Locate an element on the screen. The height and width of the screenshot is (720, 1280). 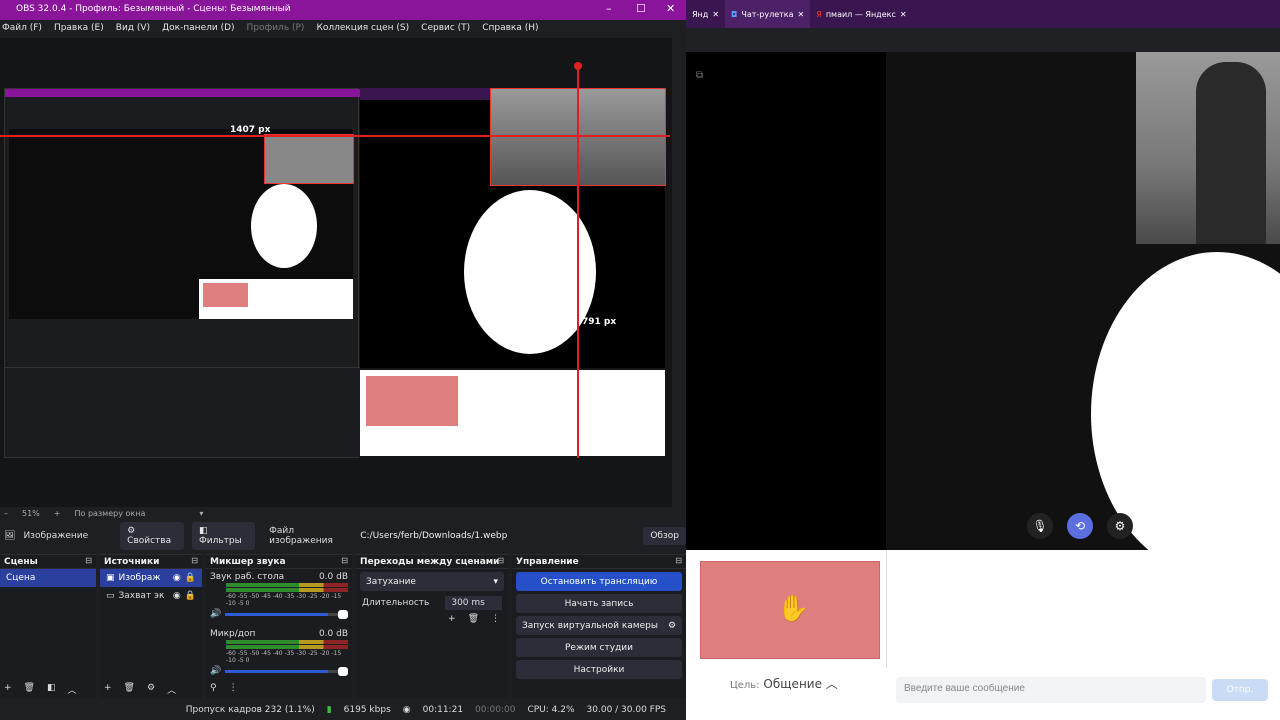
settings-gear-icon: ⚙ is located at coordinates (1120, 526).